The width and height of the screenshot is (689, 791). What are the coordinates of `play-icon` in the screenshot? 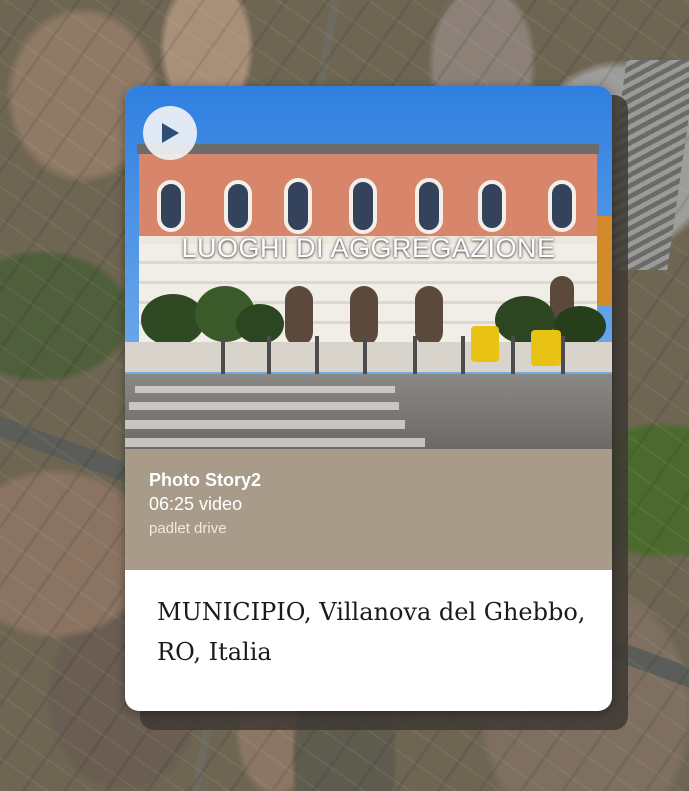 It's located at (170, 133).